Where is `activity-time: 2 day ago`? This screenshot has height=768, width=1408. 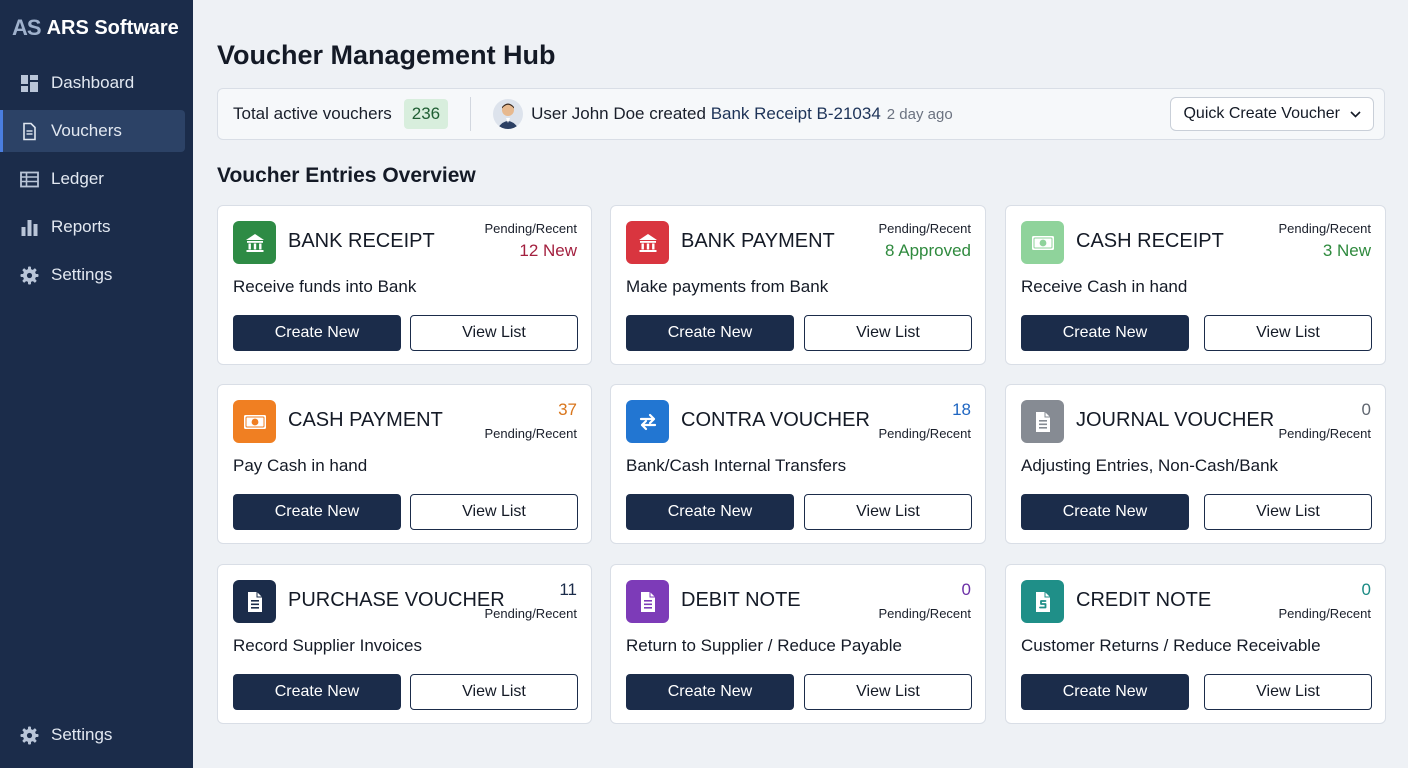 activity-time: 2 day ago is located at coordinates (919, 114).